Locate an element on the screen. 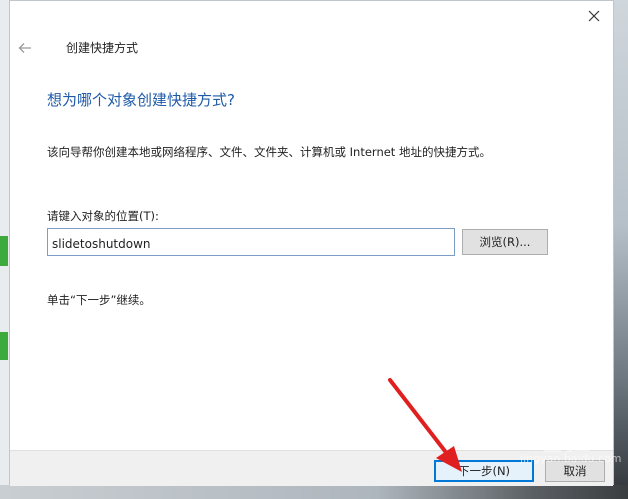 The height and width of the screenshot is (499, 628). title-bar: 创建快捷方式 is located at coordinates (311, 48).